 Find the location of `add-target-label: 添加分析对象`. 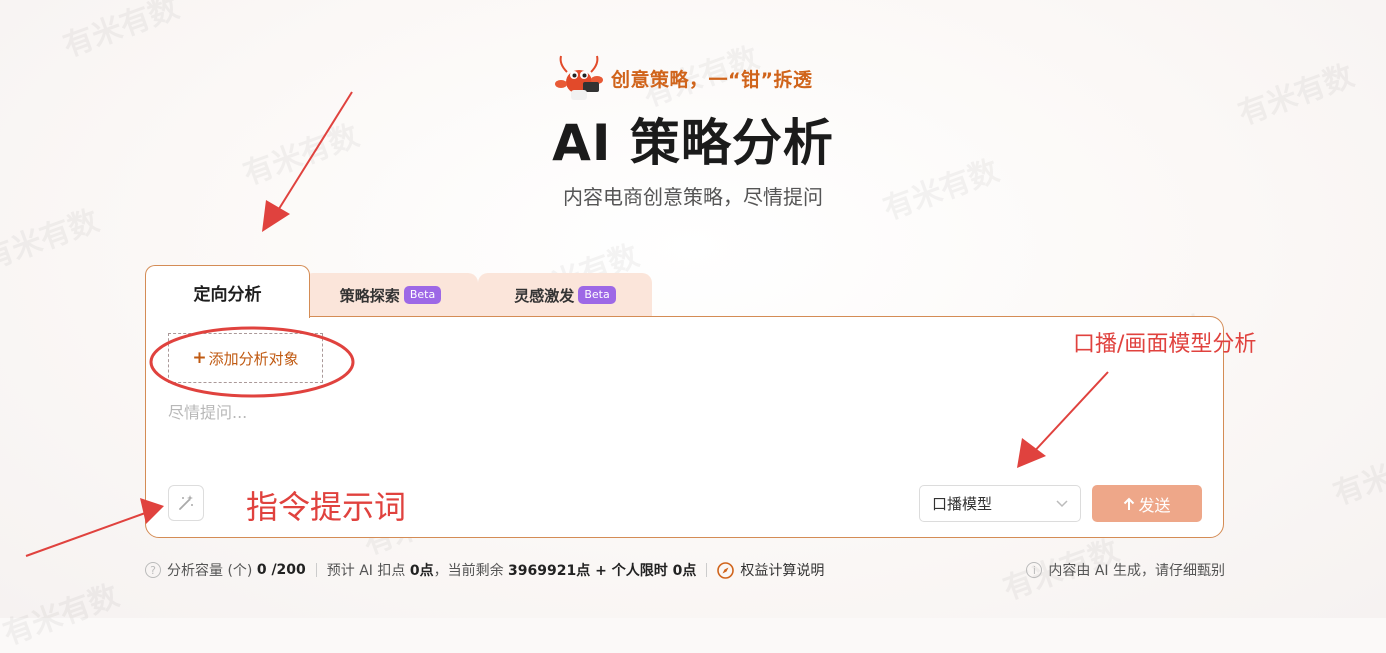

add-target-label: 添加分析对象 is located at coordinates (253, 358).